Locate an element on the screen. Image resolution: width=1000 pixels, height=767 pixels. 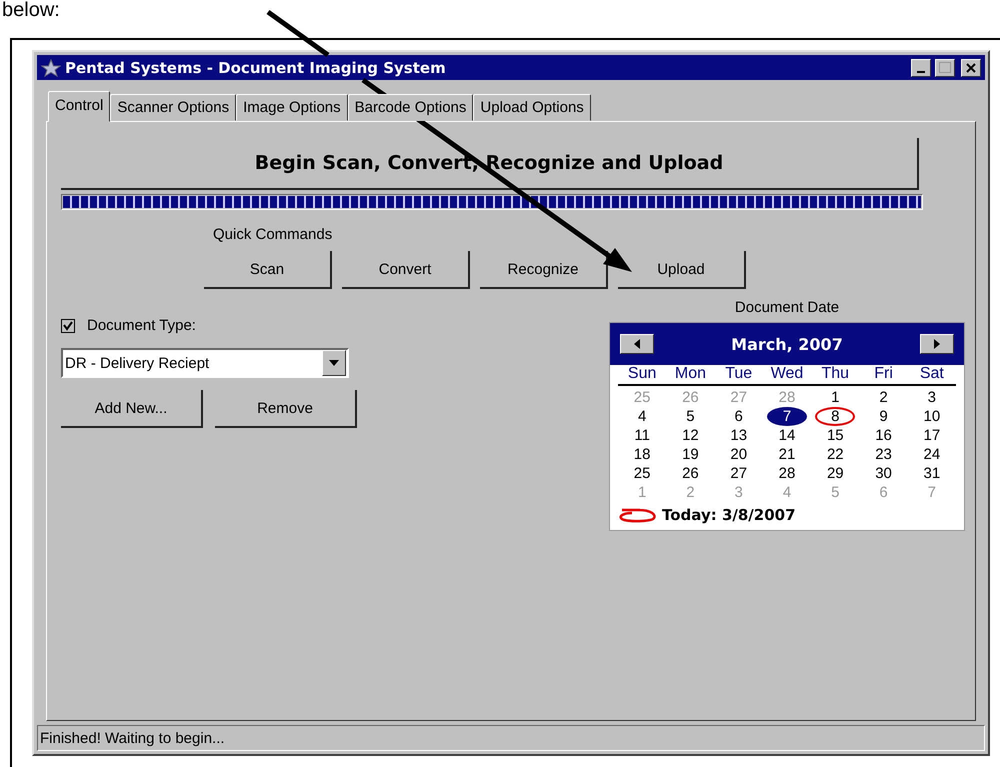
calendar-day: 25 is located at coordinates (642, 473).